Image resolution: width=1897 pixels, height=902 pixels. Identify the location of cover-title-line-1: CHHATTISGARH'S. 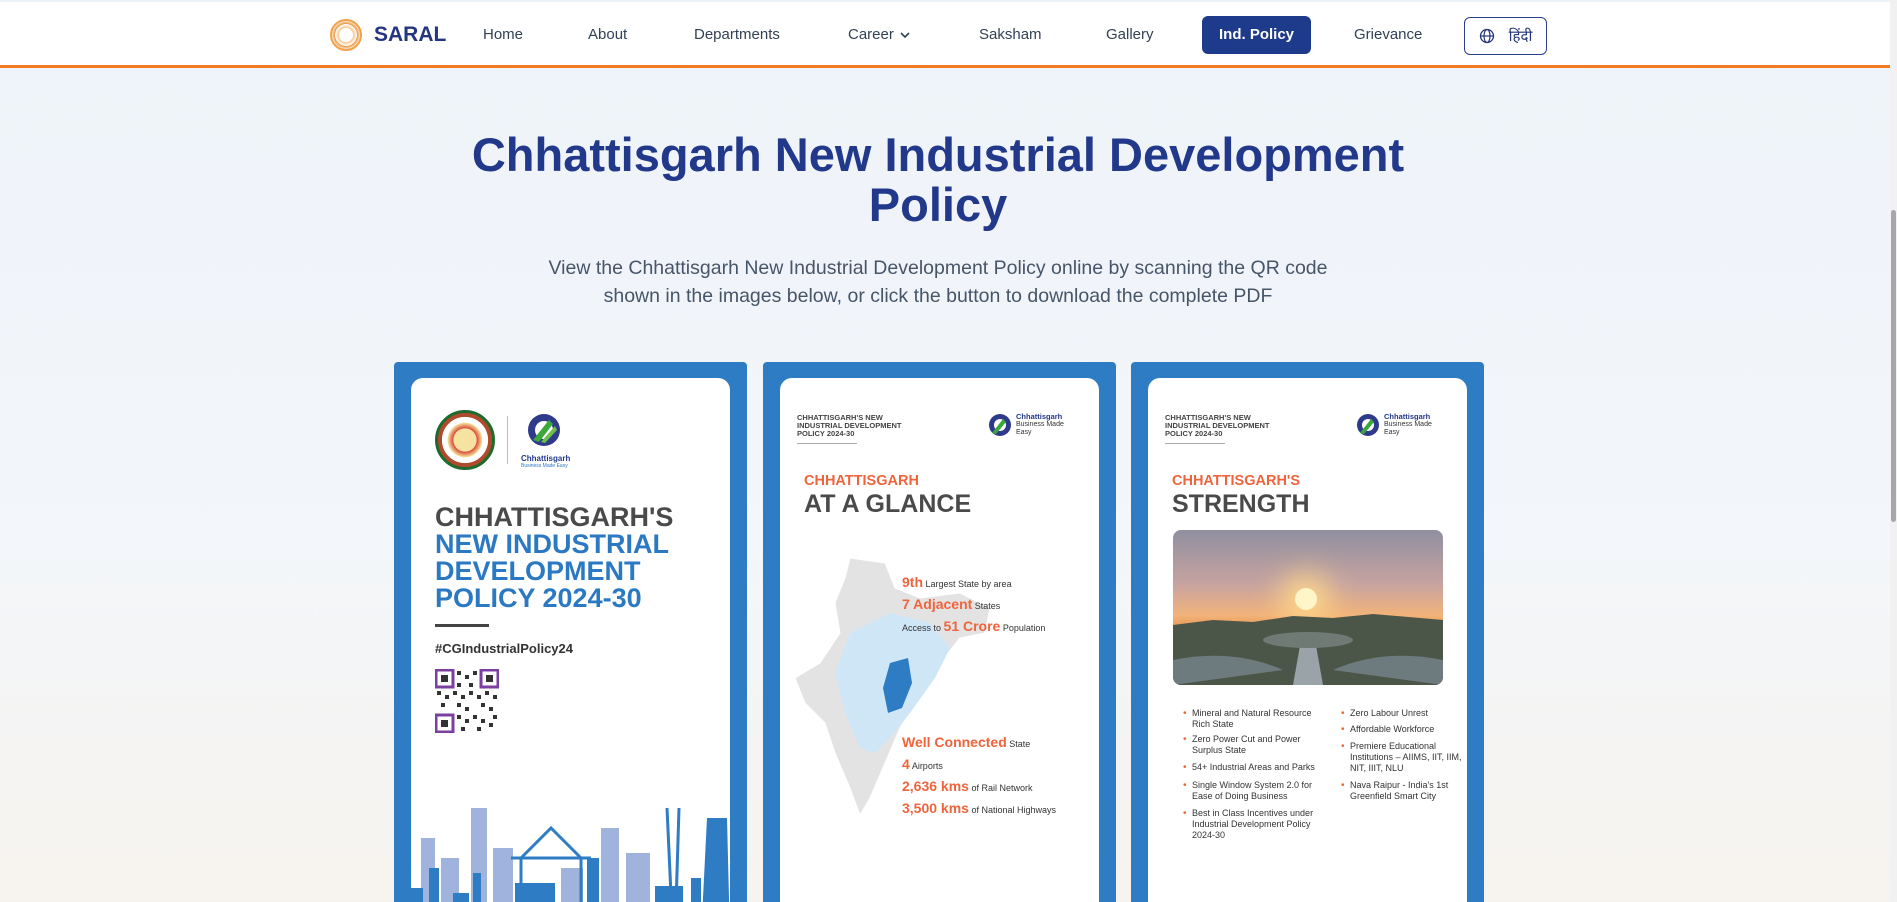
(554, 517).